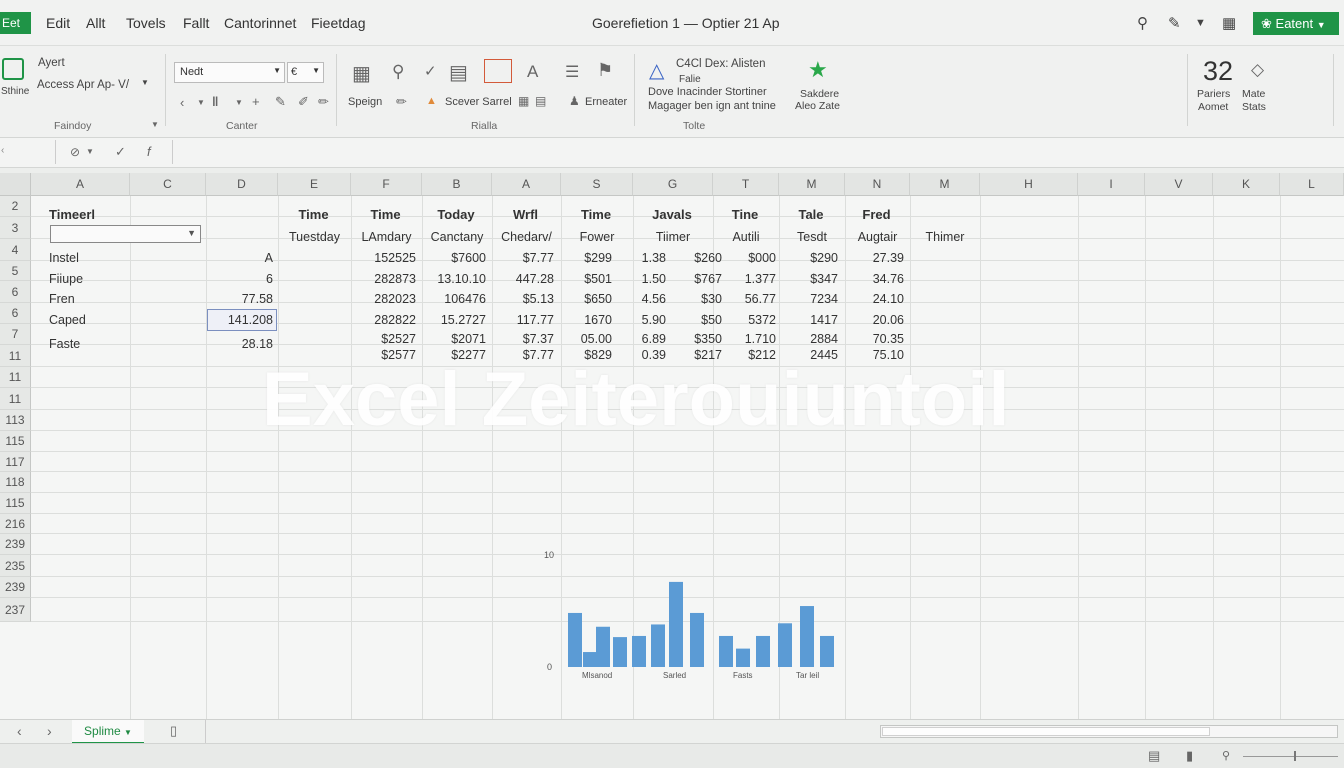 The image size is (1344, 768). I want to click on horizontal-scrollbar, so click(1109, 731).